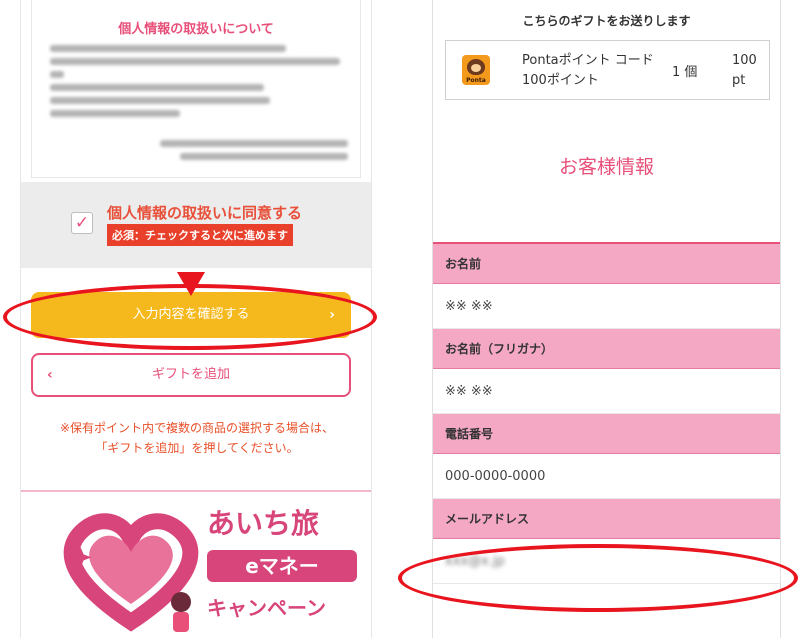 This screenshot has height=638, width=800. Describe the element at coordinates (606, 519) in the screenshot. I see `email-label: メールアドレス` at that location.